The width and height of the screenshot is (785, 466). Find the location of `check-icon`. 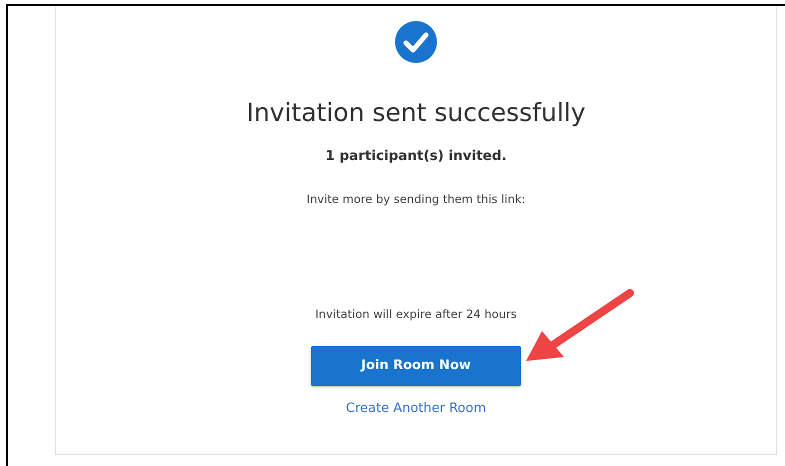

check-icon is located at coordinates (416, 42).